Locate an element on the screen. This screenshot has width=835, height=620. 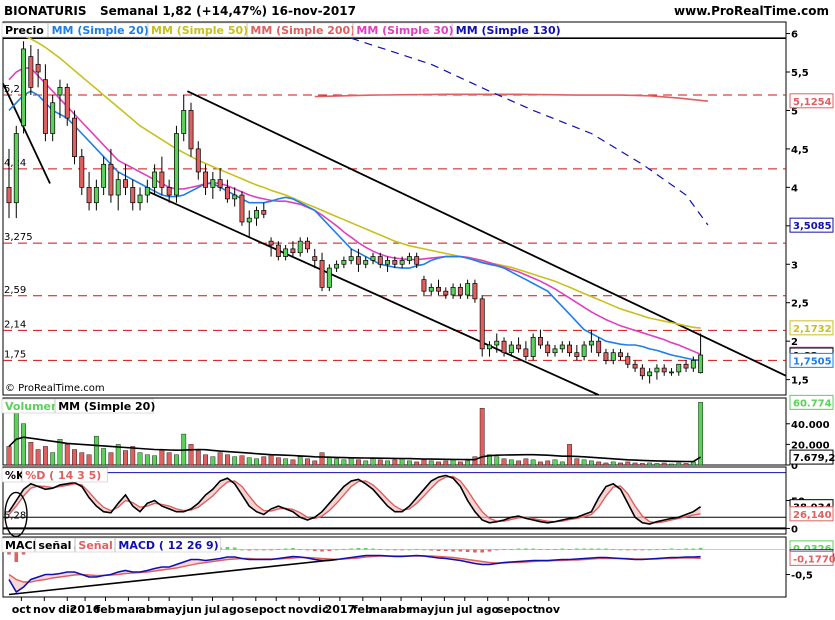
x-tick-label: may is located at coordinates (169, 609).